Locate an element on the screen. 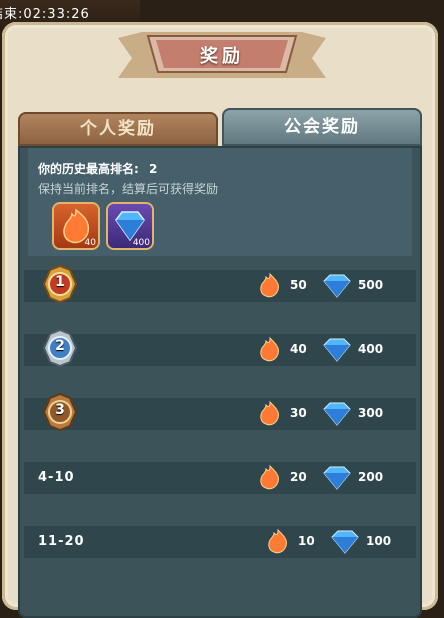  silver-medal-icon: 2 is located at coordinates (60, 348).